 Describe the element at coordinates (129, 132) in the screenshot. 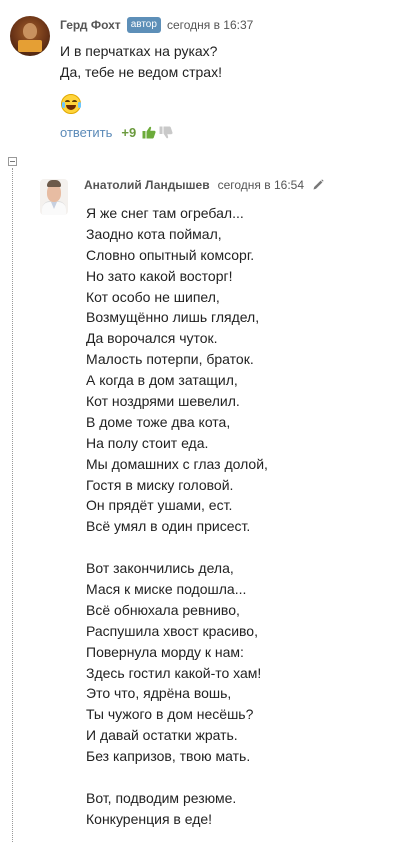

I see `vote-score: +9` at that location.